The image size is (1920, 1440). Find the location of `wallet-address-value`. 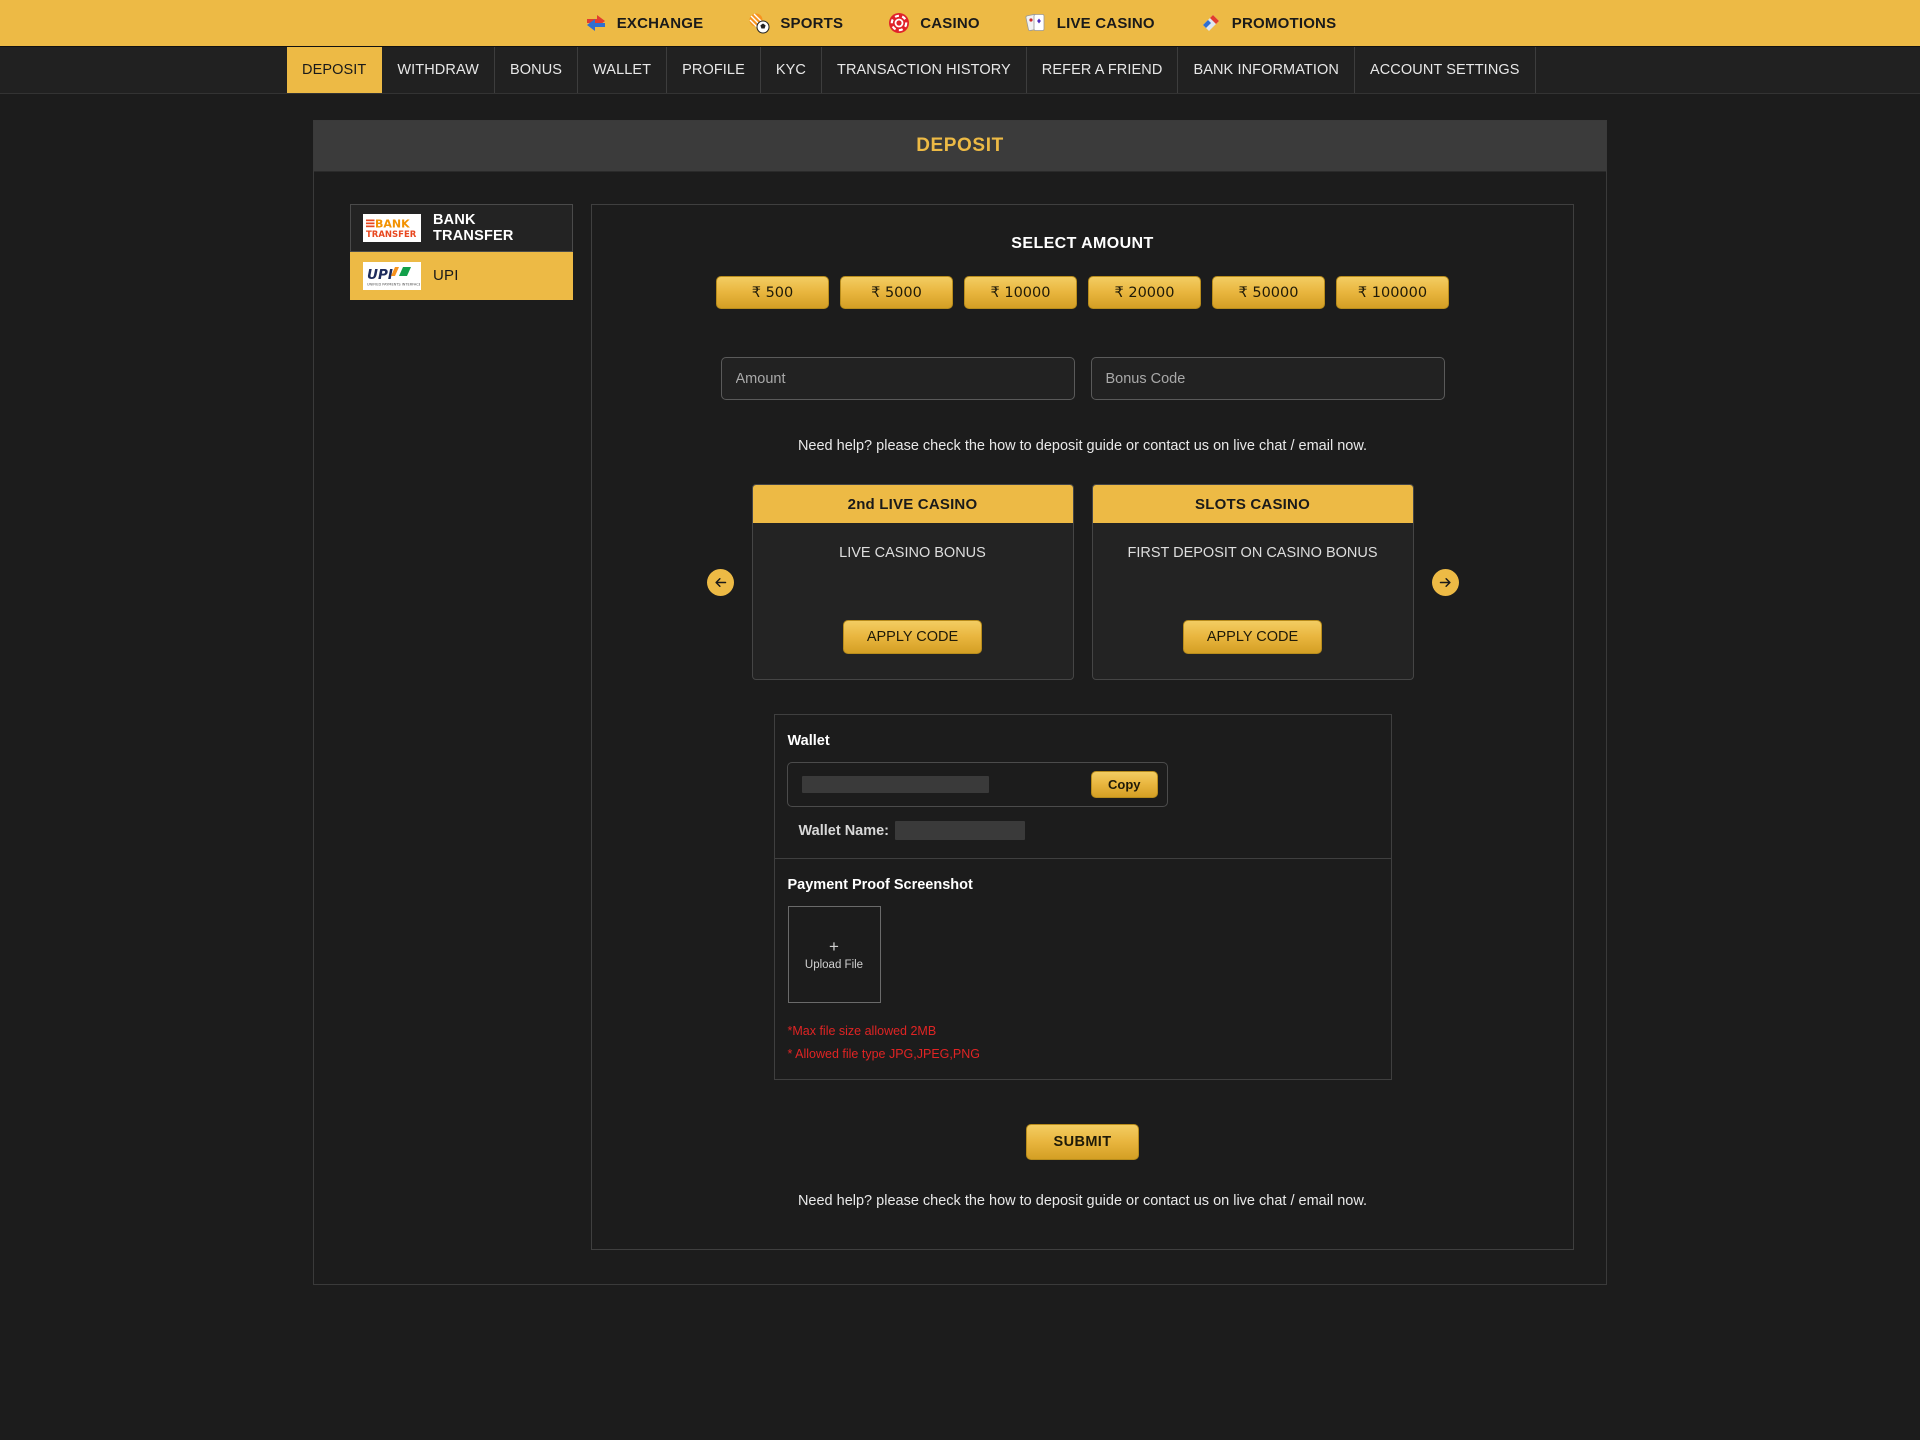

wallet-address-value is located at coordinates (895, 784).